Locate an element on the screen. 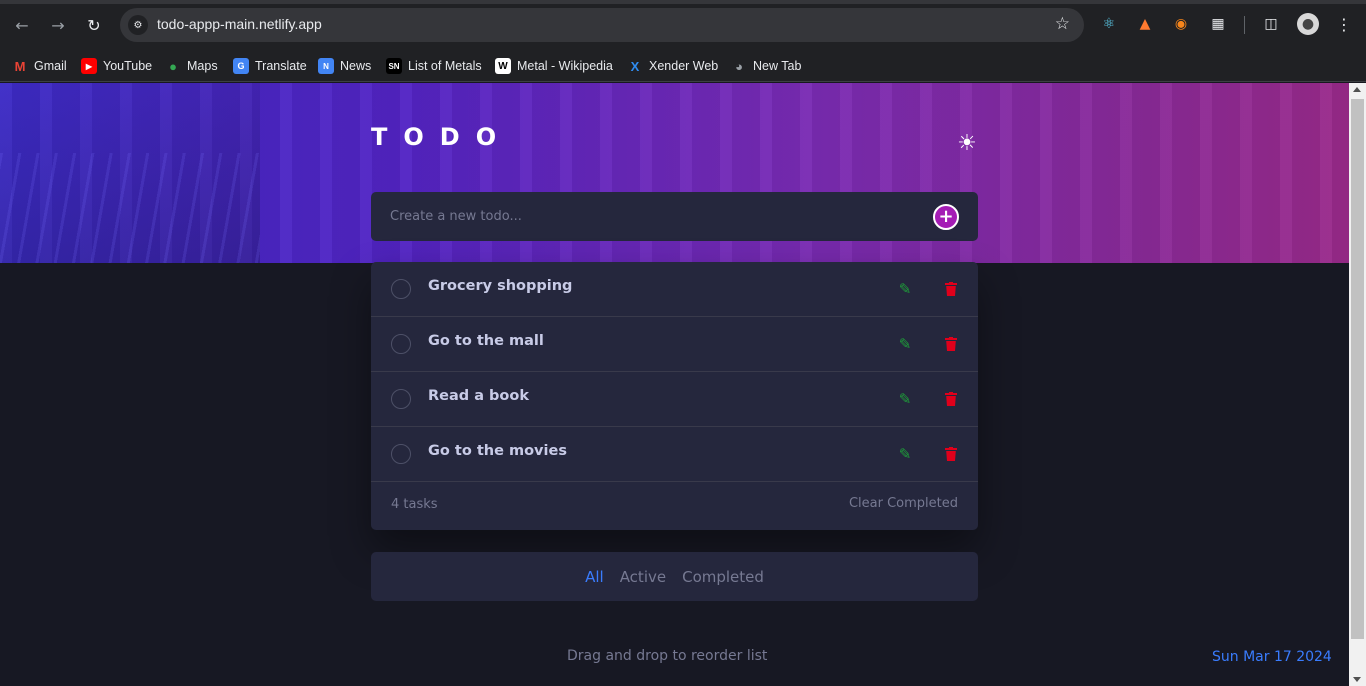 The width and height of the screenshot is (1366, 686). new-todo-bar: + is located at coordinates (674, 216).